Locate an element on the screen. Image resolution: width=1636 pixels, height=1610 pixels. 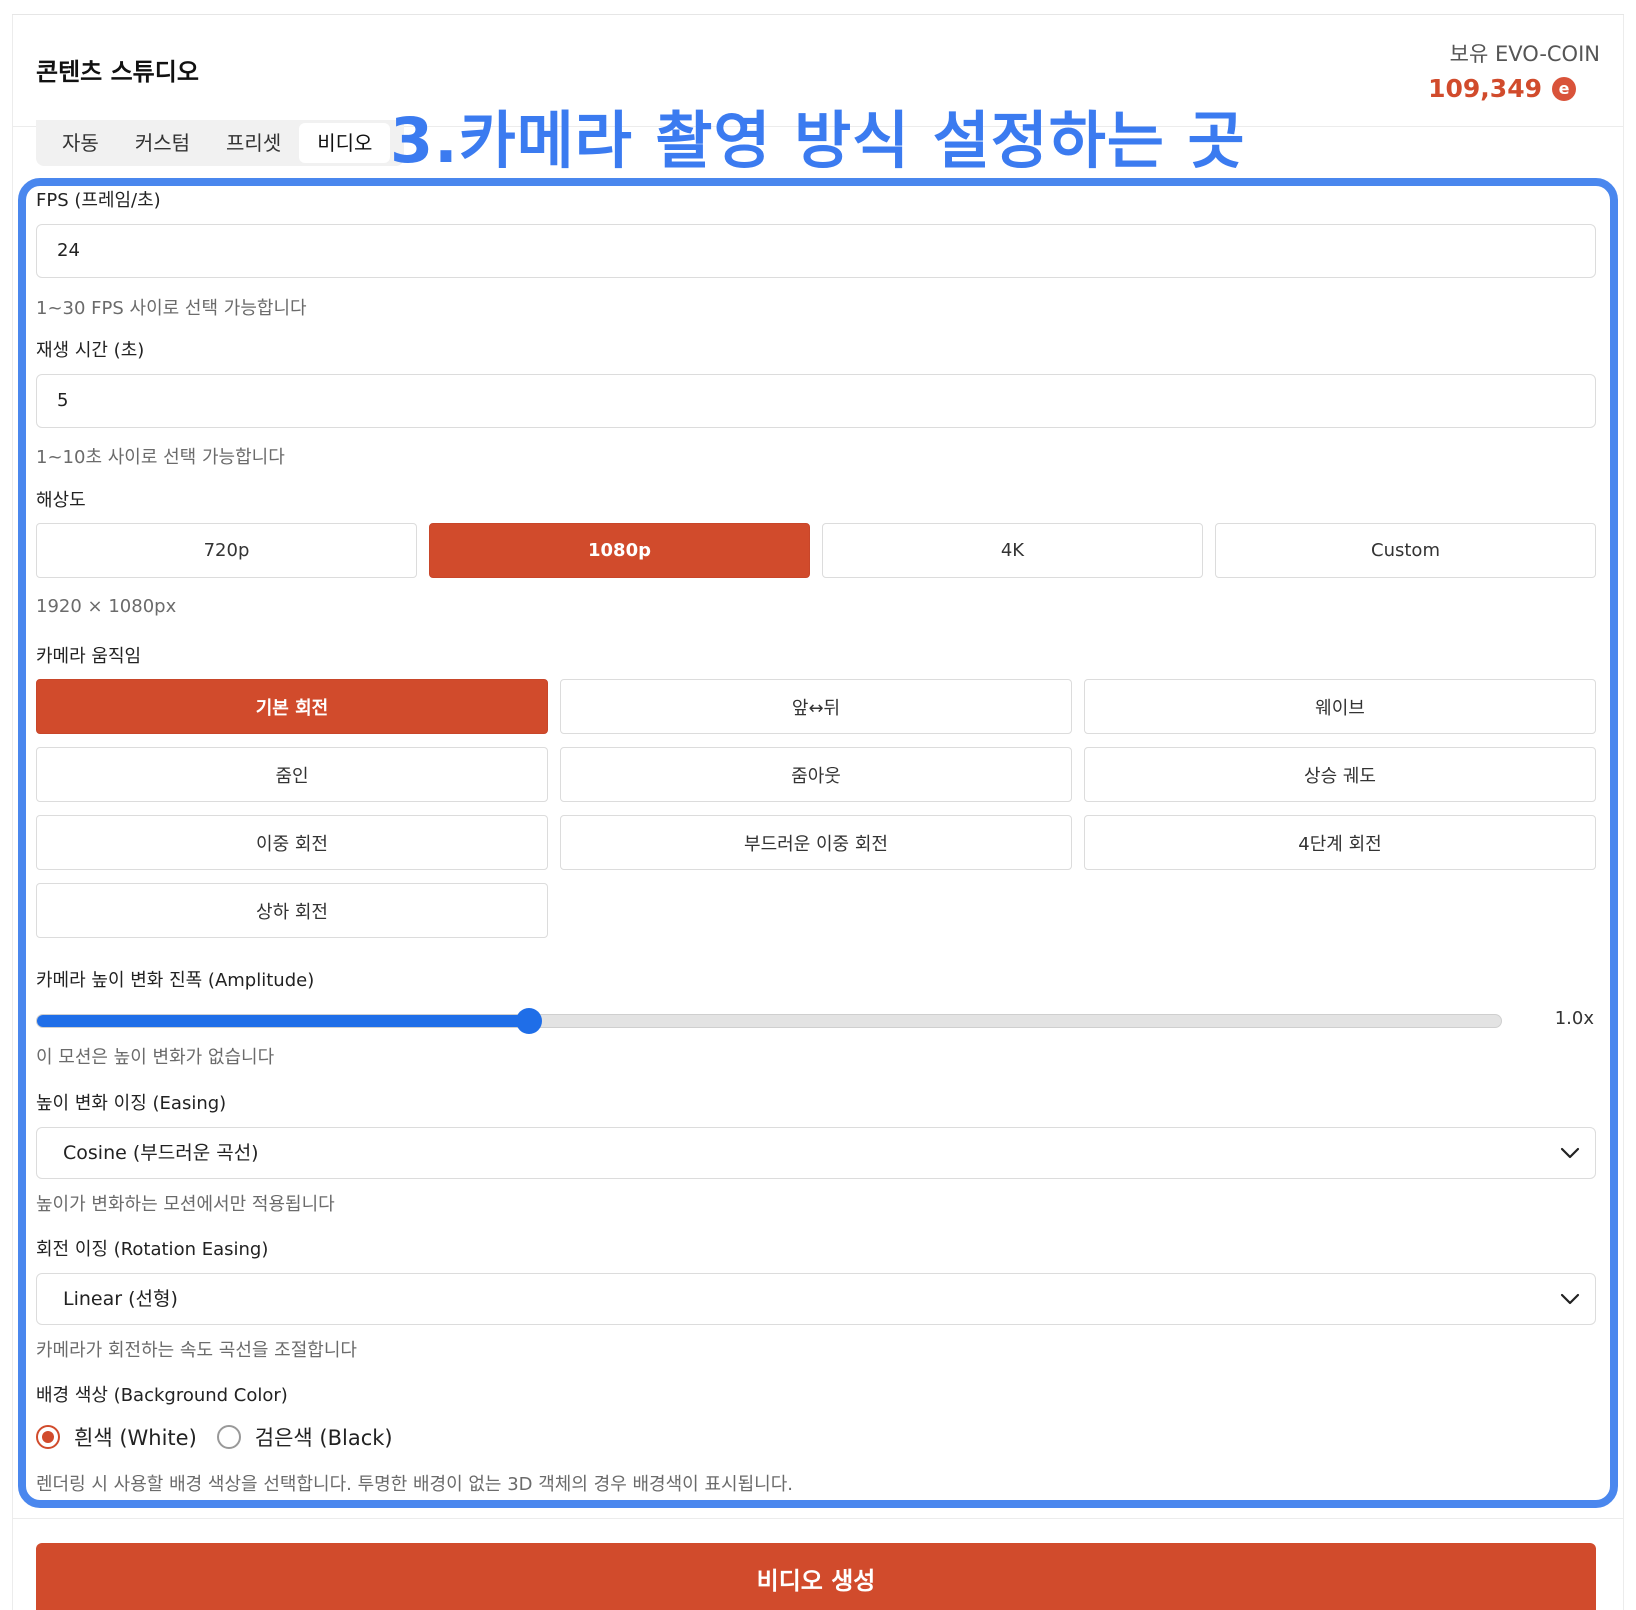
background-white-radio is located at coordinates (48, 1437).